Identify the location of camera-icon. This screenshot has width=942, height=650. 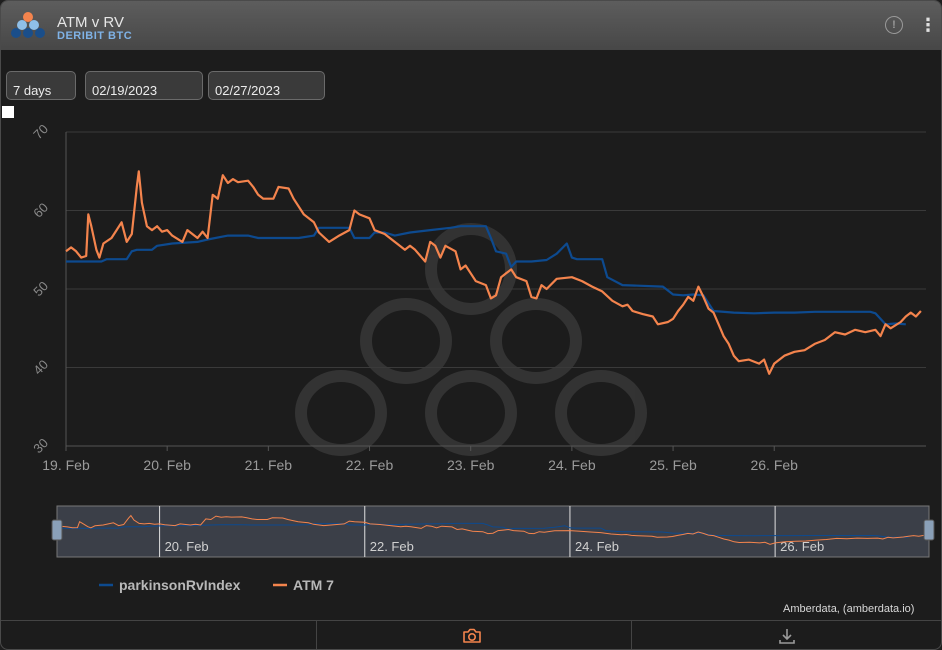
(472, 635).